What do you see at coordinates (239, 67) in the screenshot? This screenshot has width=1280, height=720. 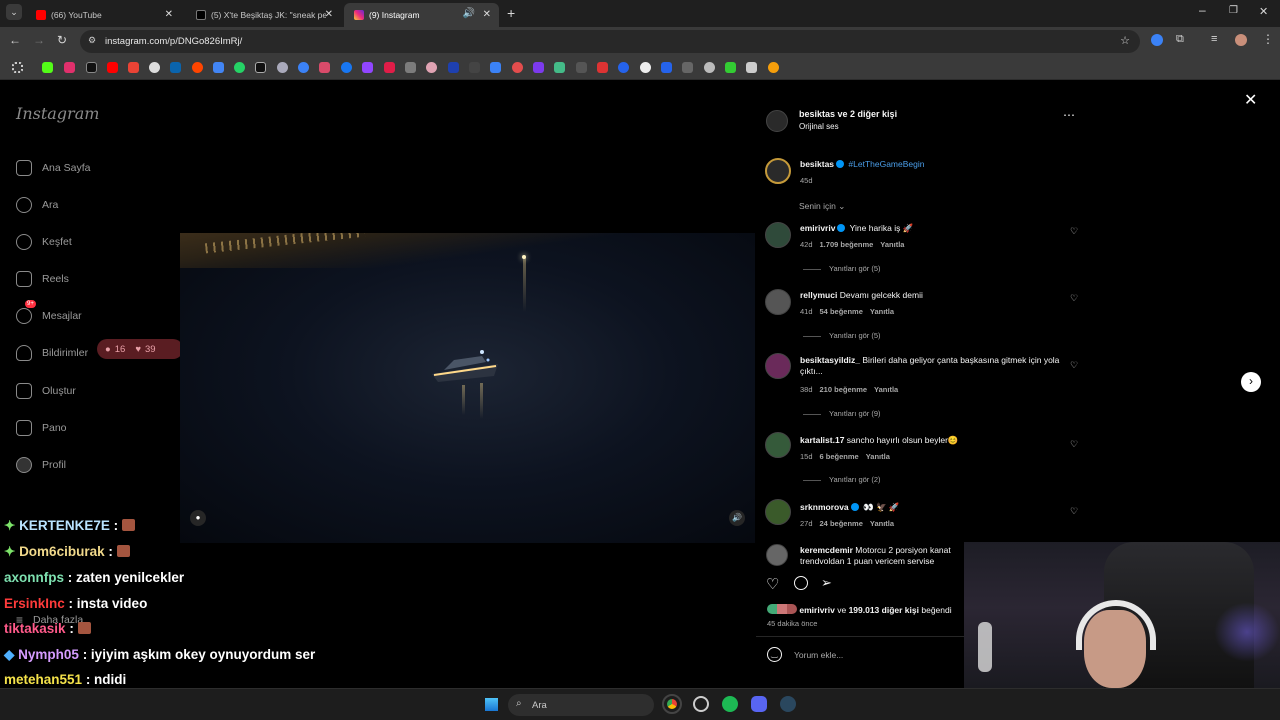 I see `bookmark-whatsapp-icon` at bounding box center [239, 67].